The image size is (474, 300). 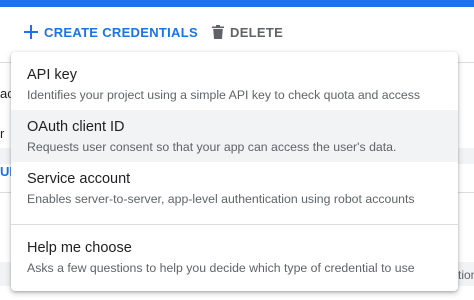 I want to click on delete-button: DELETE, so click(x=247, y=32).